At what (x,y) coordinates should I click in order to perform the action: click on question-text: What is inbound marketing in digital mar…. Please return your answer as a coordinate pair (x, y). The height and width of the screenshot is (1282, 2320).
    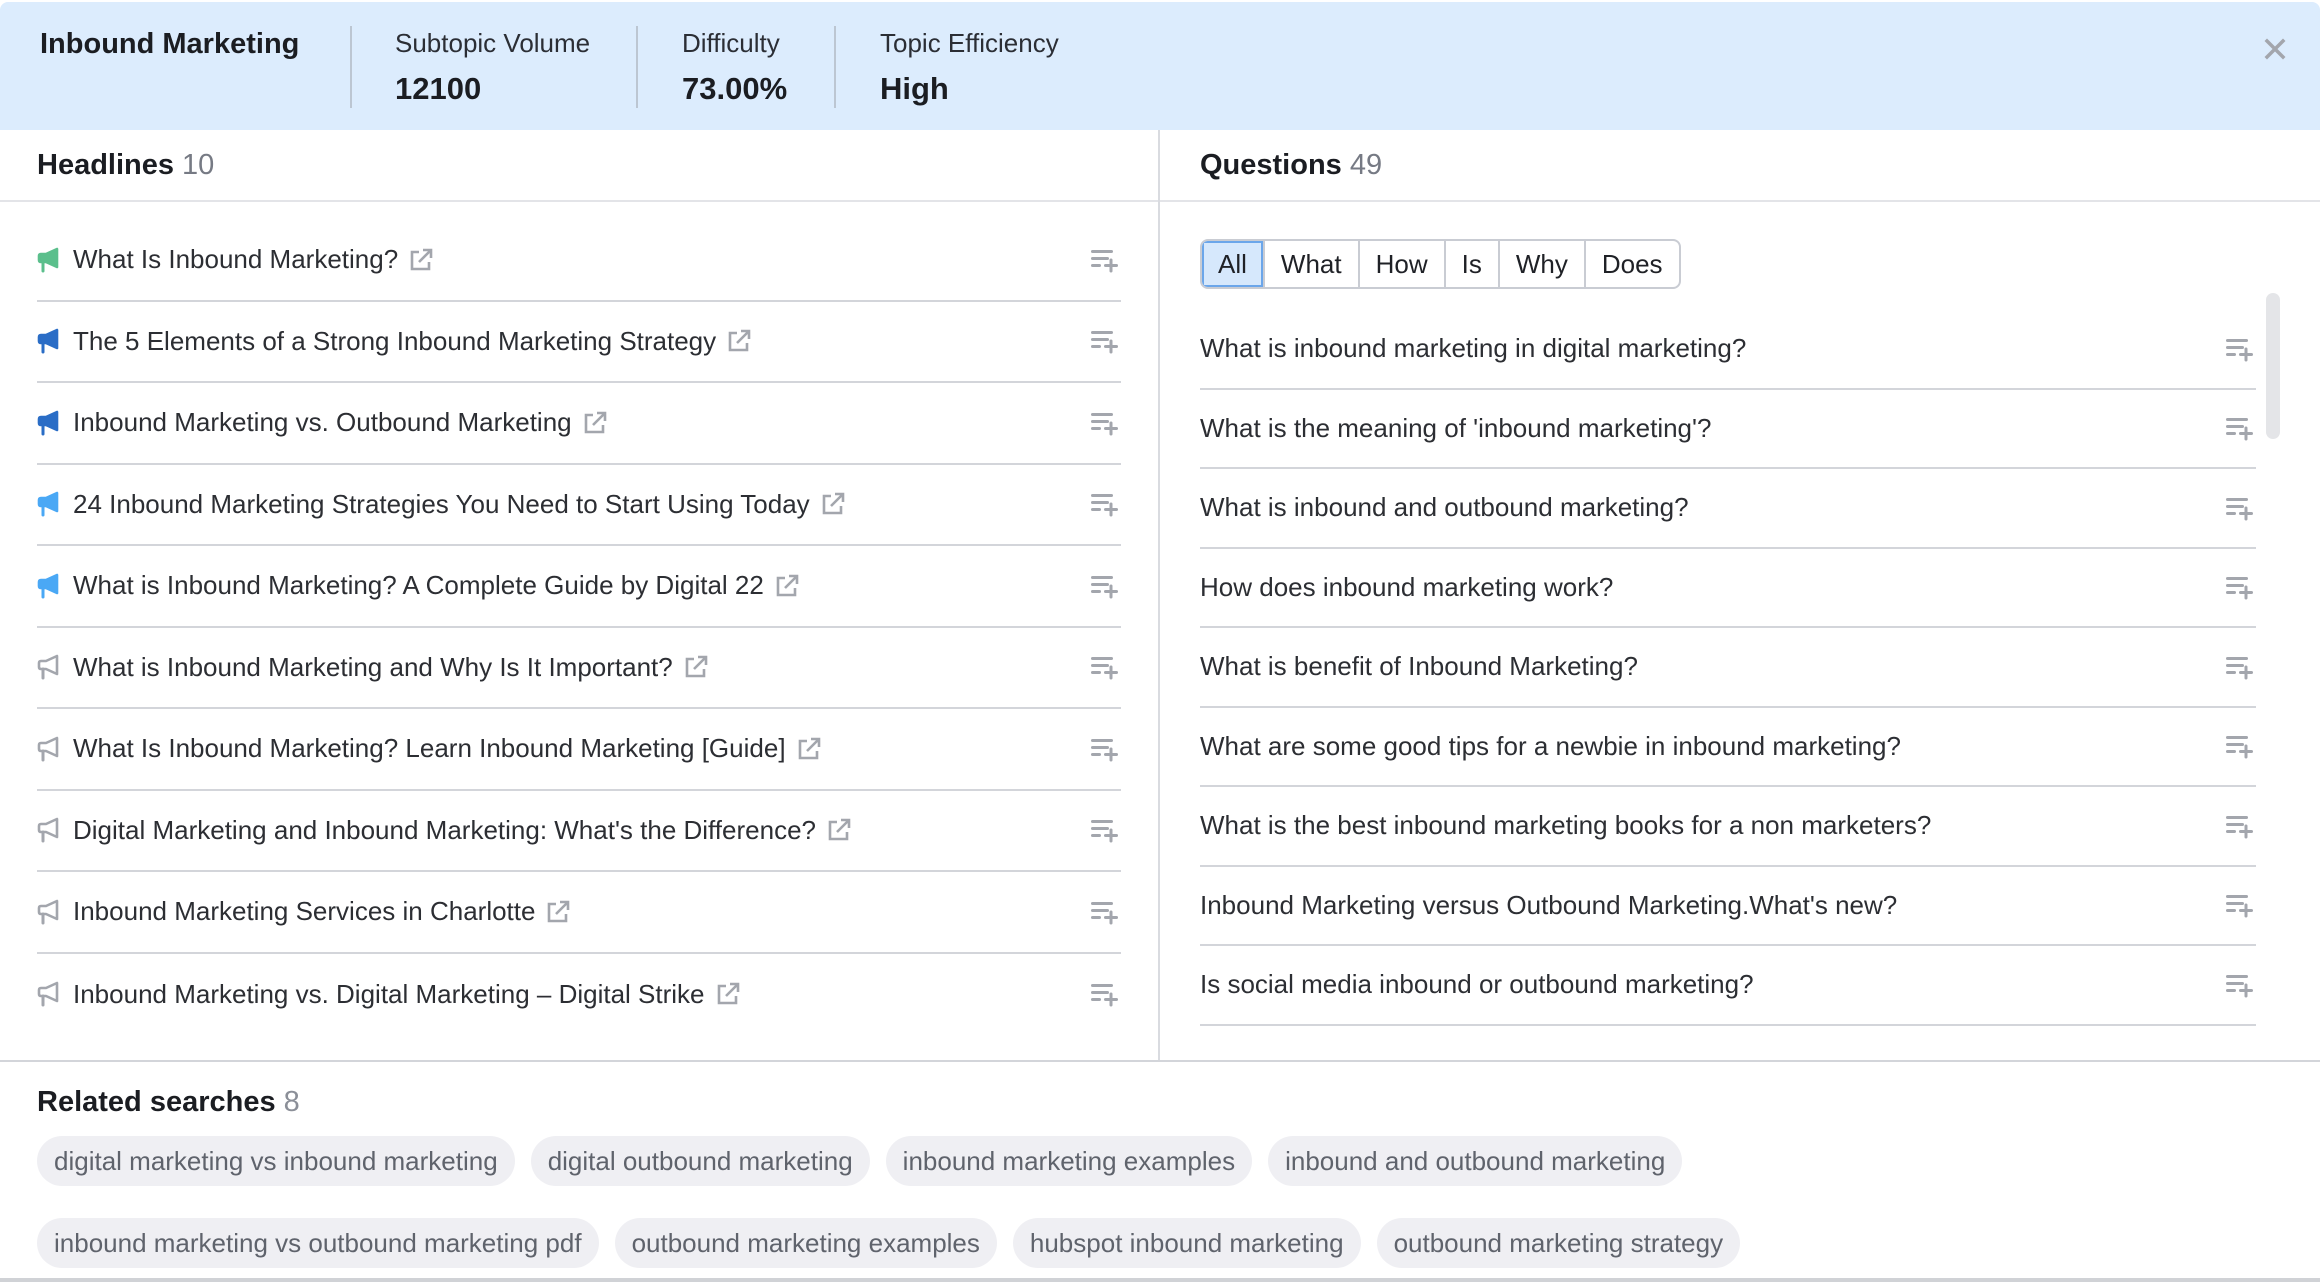
    Looking at the image, I should click on (1473, 348).